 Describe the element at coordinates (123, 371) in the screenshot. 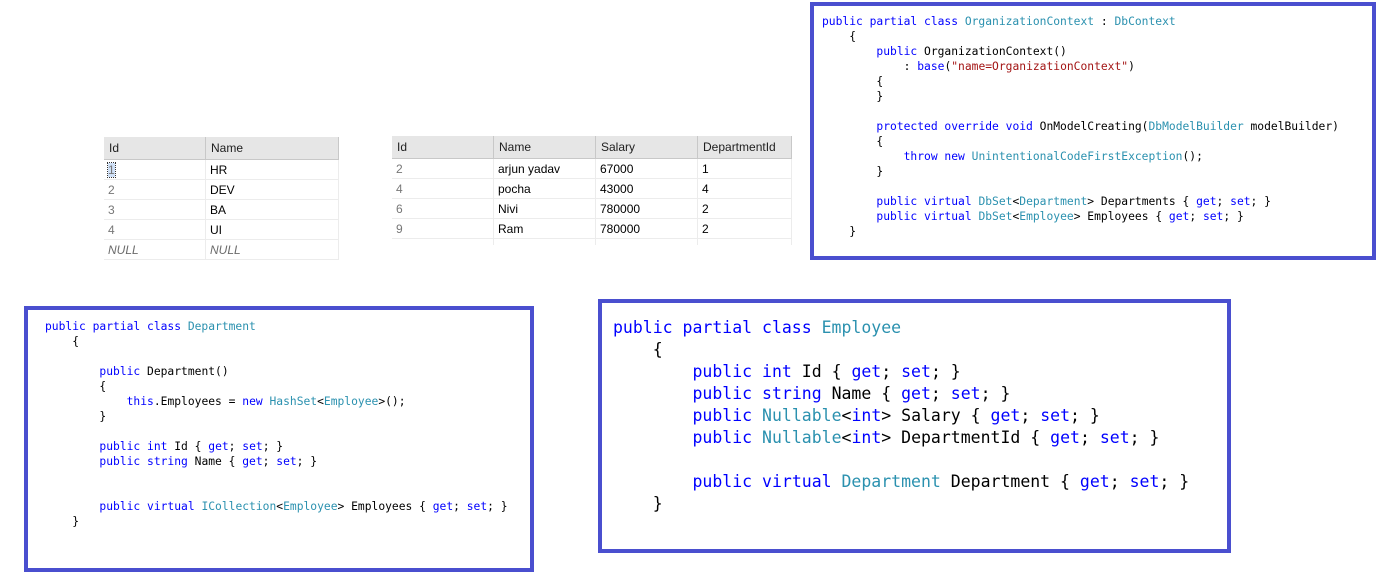

I see `code-keyword: public` at that location.